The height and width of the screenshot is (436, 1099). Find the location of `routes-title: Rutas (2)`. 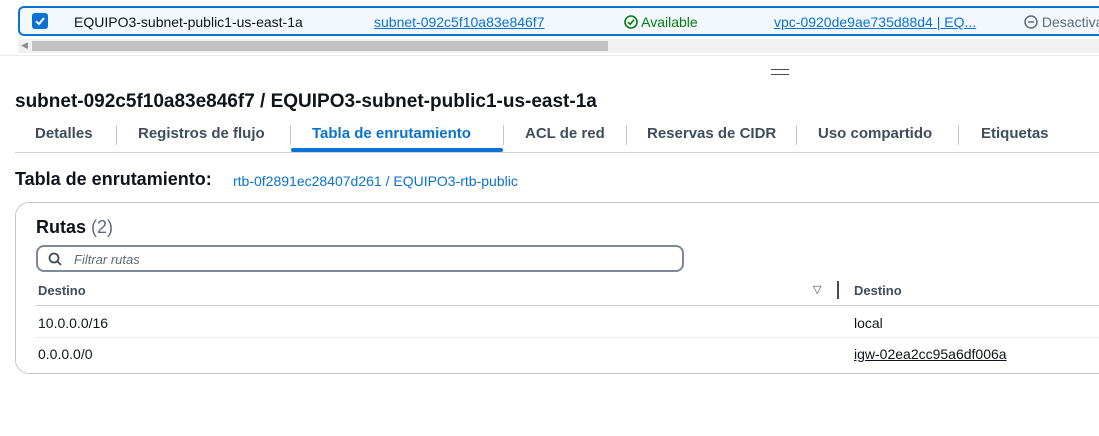

routes-title: Rutas (2) is located at coordinates (74, 227).